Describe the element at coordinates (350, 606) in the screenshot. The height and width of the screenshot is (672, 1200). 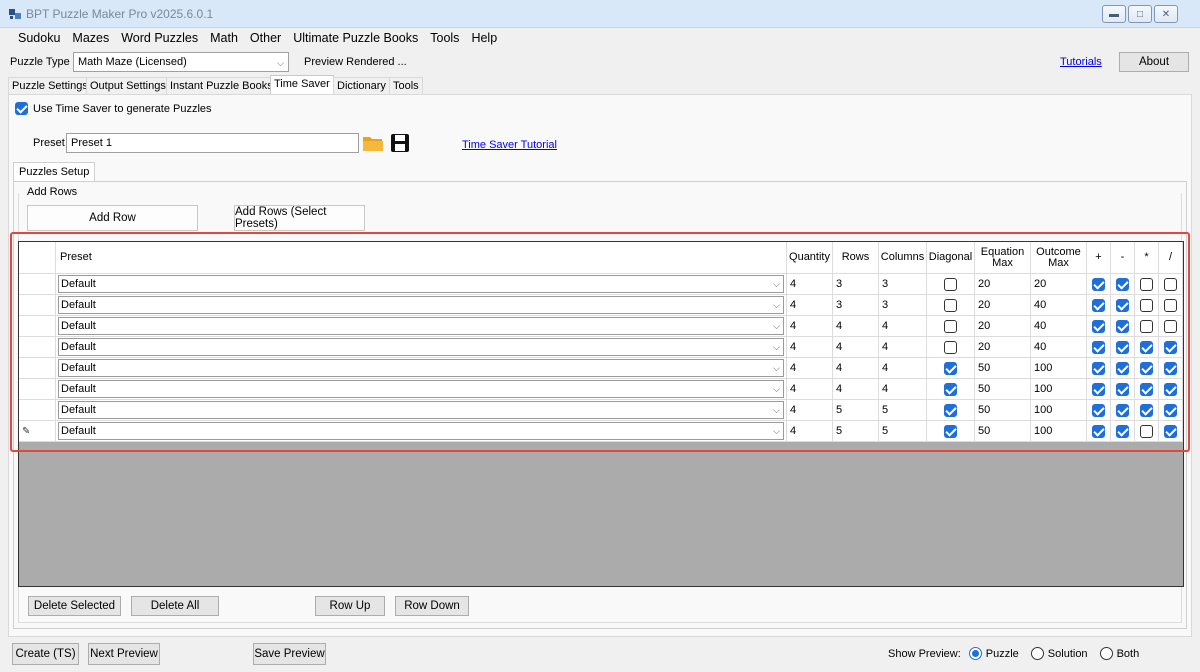
I see `row-up-button: Row Up` at that location.